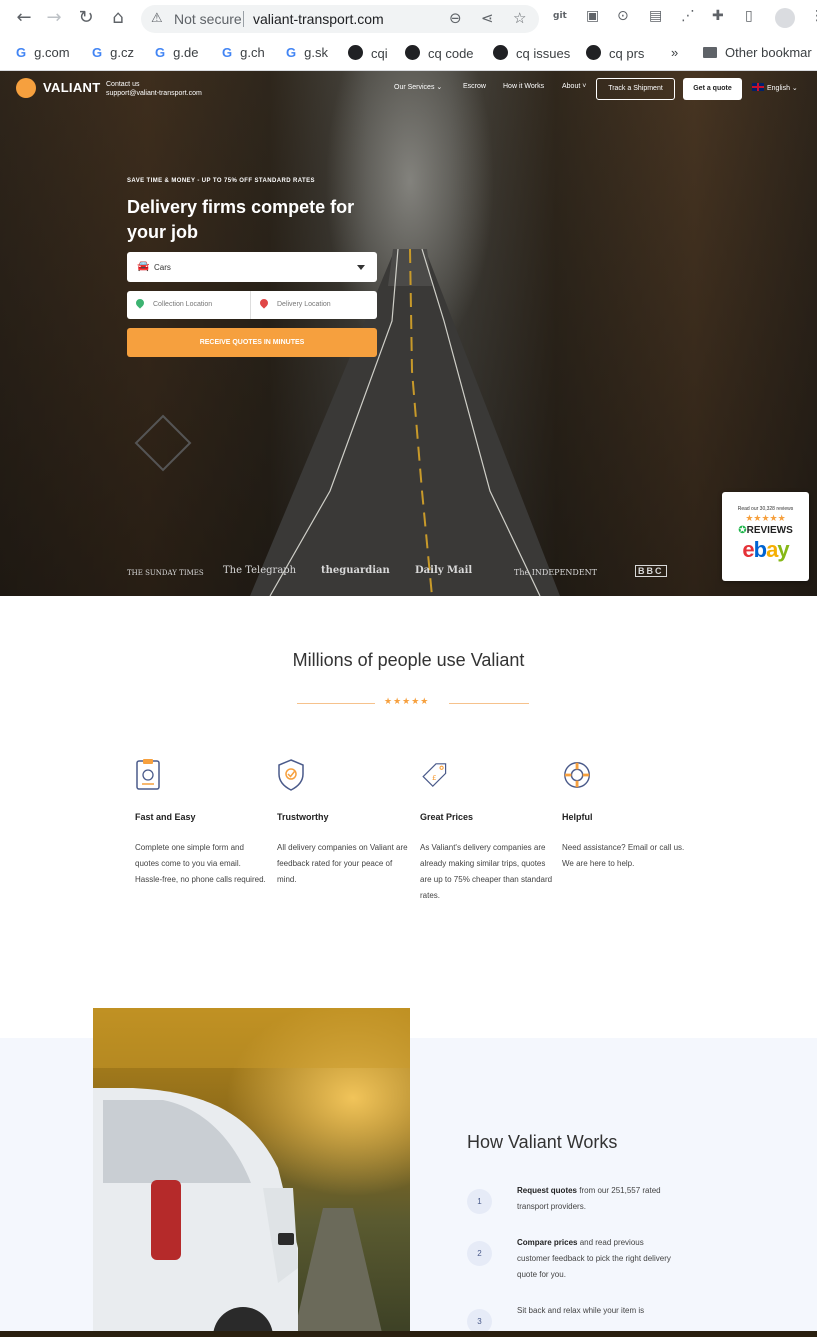 The width and height of the screenshot is (817, 1337). Describe the element at coordinates (542, 1142) in the screenshot. I see `how-it-works-heading: How Valiant Works` at that location.